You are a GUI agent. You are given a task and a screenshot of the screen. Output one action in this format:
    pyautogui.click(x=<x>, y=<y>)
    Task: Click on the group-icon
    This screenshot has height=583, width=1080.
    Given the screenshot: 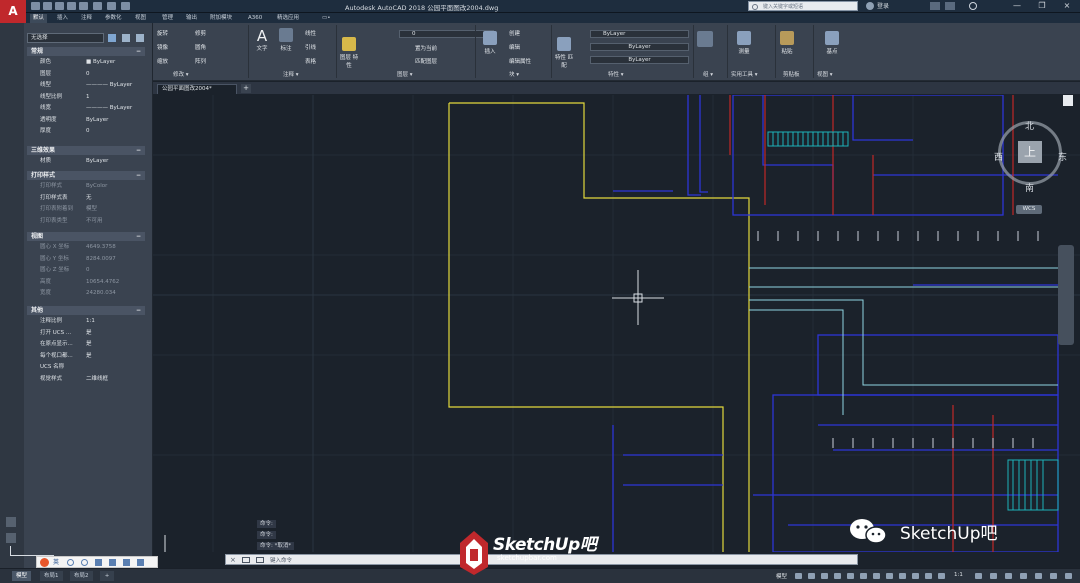 What is the action you would take?
    pyautogui.click(x=705, y=39)
    